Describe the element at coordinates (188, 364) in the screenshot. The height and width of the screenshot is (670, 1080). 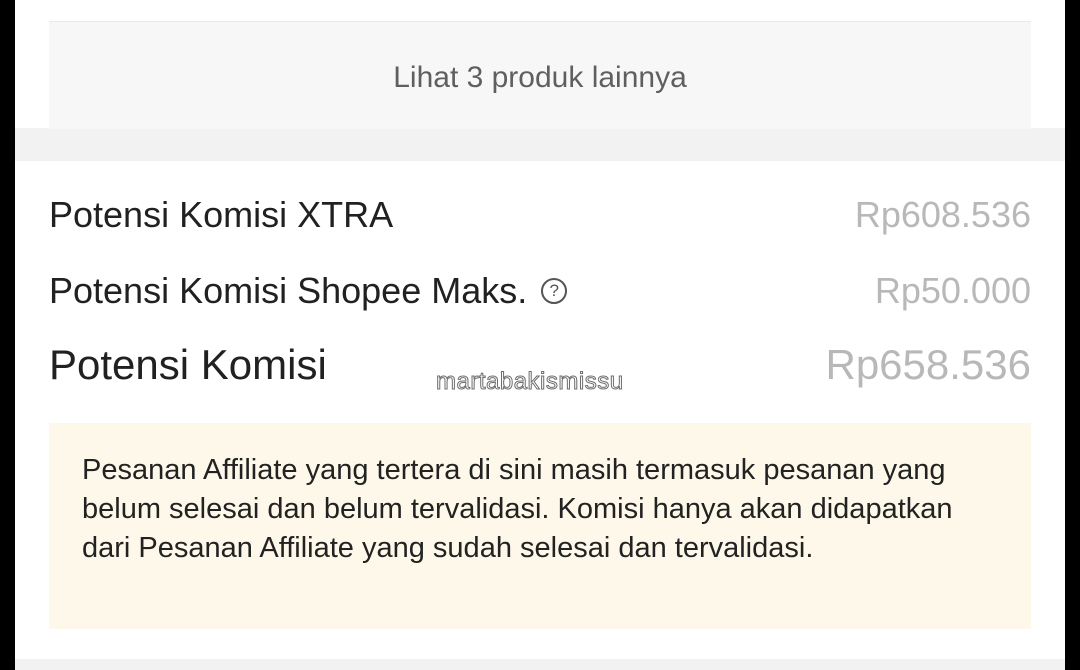
I see `commission-total-label: Potensi Komisi` at that location.